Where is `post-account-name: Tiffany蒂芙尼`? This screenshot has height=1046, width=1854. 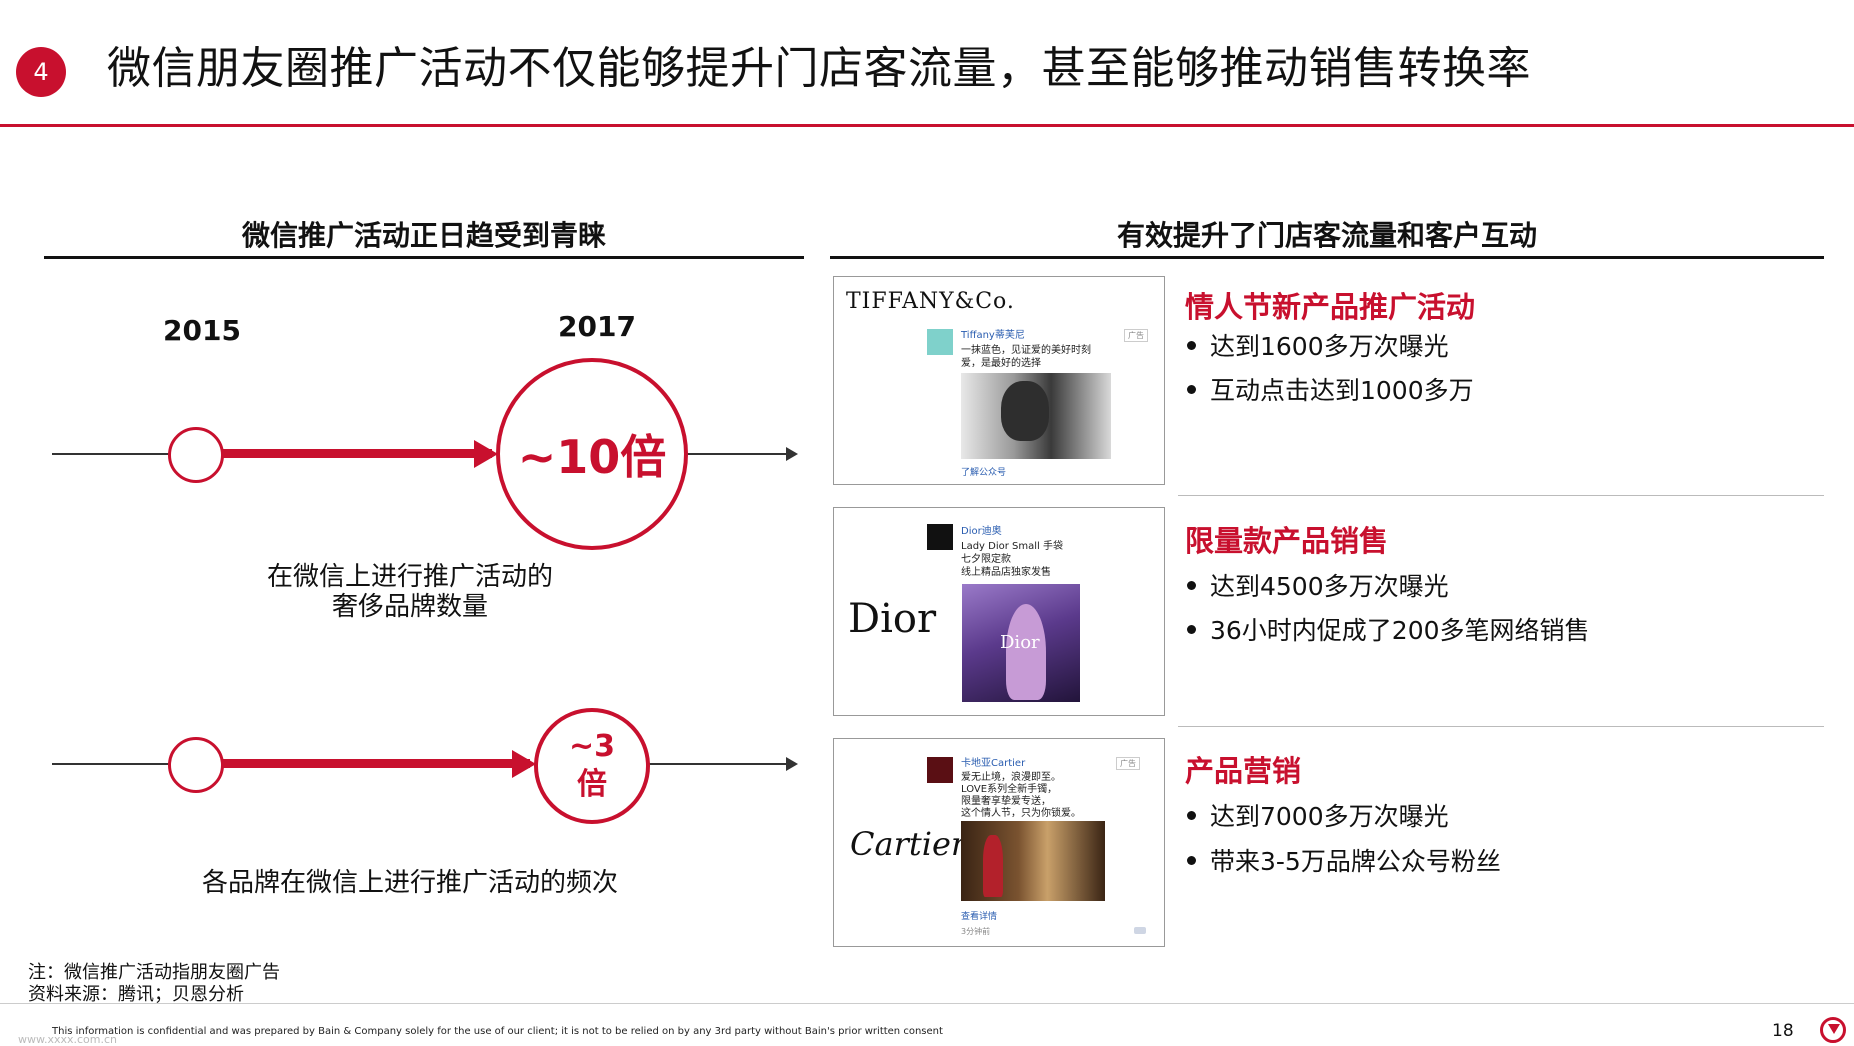 post-account-name: Tiffany蒂芙尼 is located at coordinates (993, 335).